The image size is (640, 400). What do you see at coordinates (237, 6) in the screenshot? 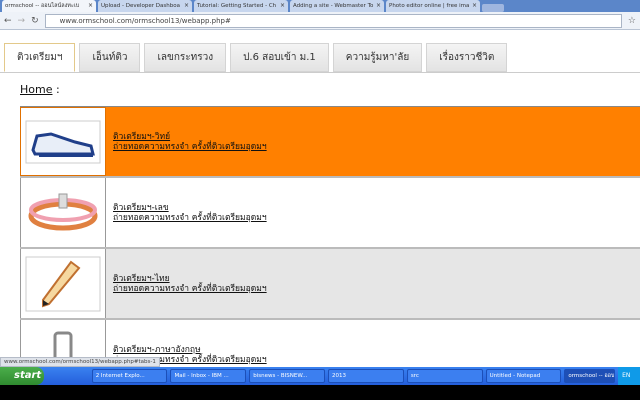
I see `browser-tab-label: Tutorial: Getting Started - Ch` at bounding box center [237, 6].